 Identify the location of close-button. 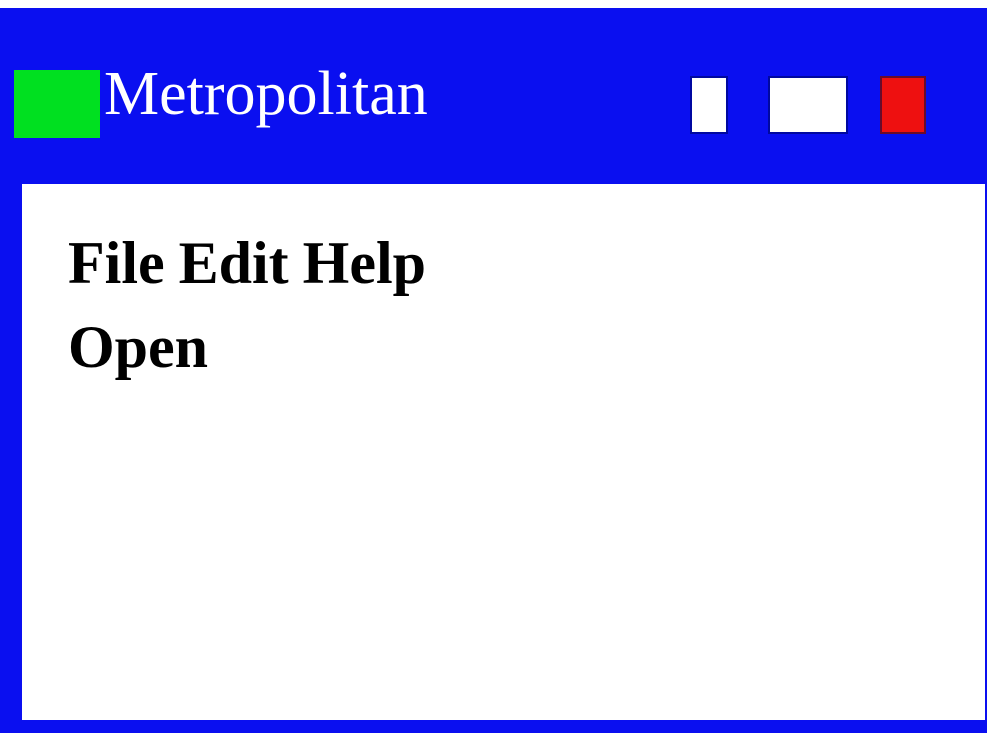
(903, 105).